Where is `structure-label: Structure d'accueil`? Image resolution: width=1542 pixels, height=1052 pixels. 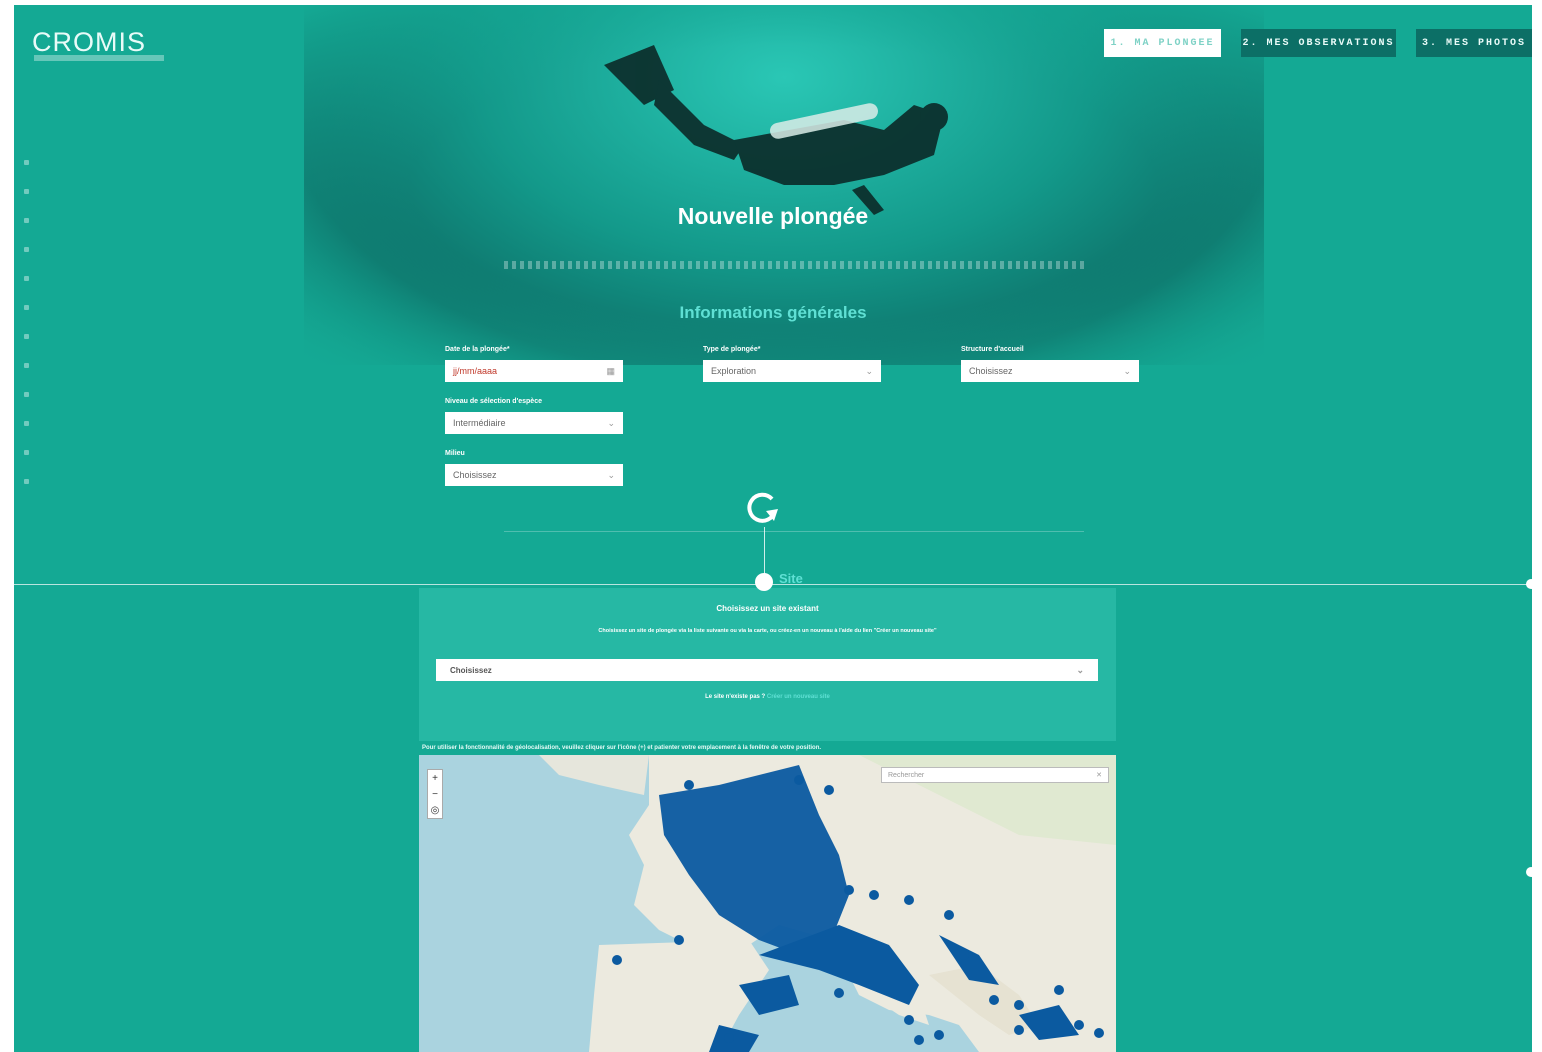 structure-label: Structure d'accueil is located at coordinates (992, 349).